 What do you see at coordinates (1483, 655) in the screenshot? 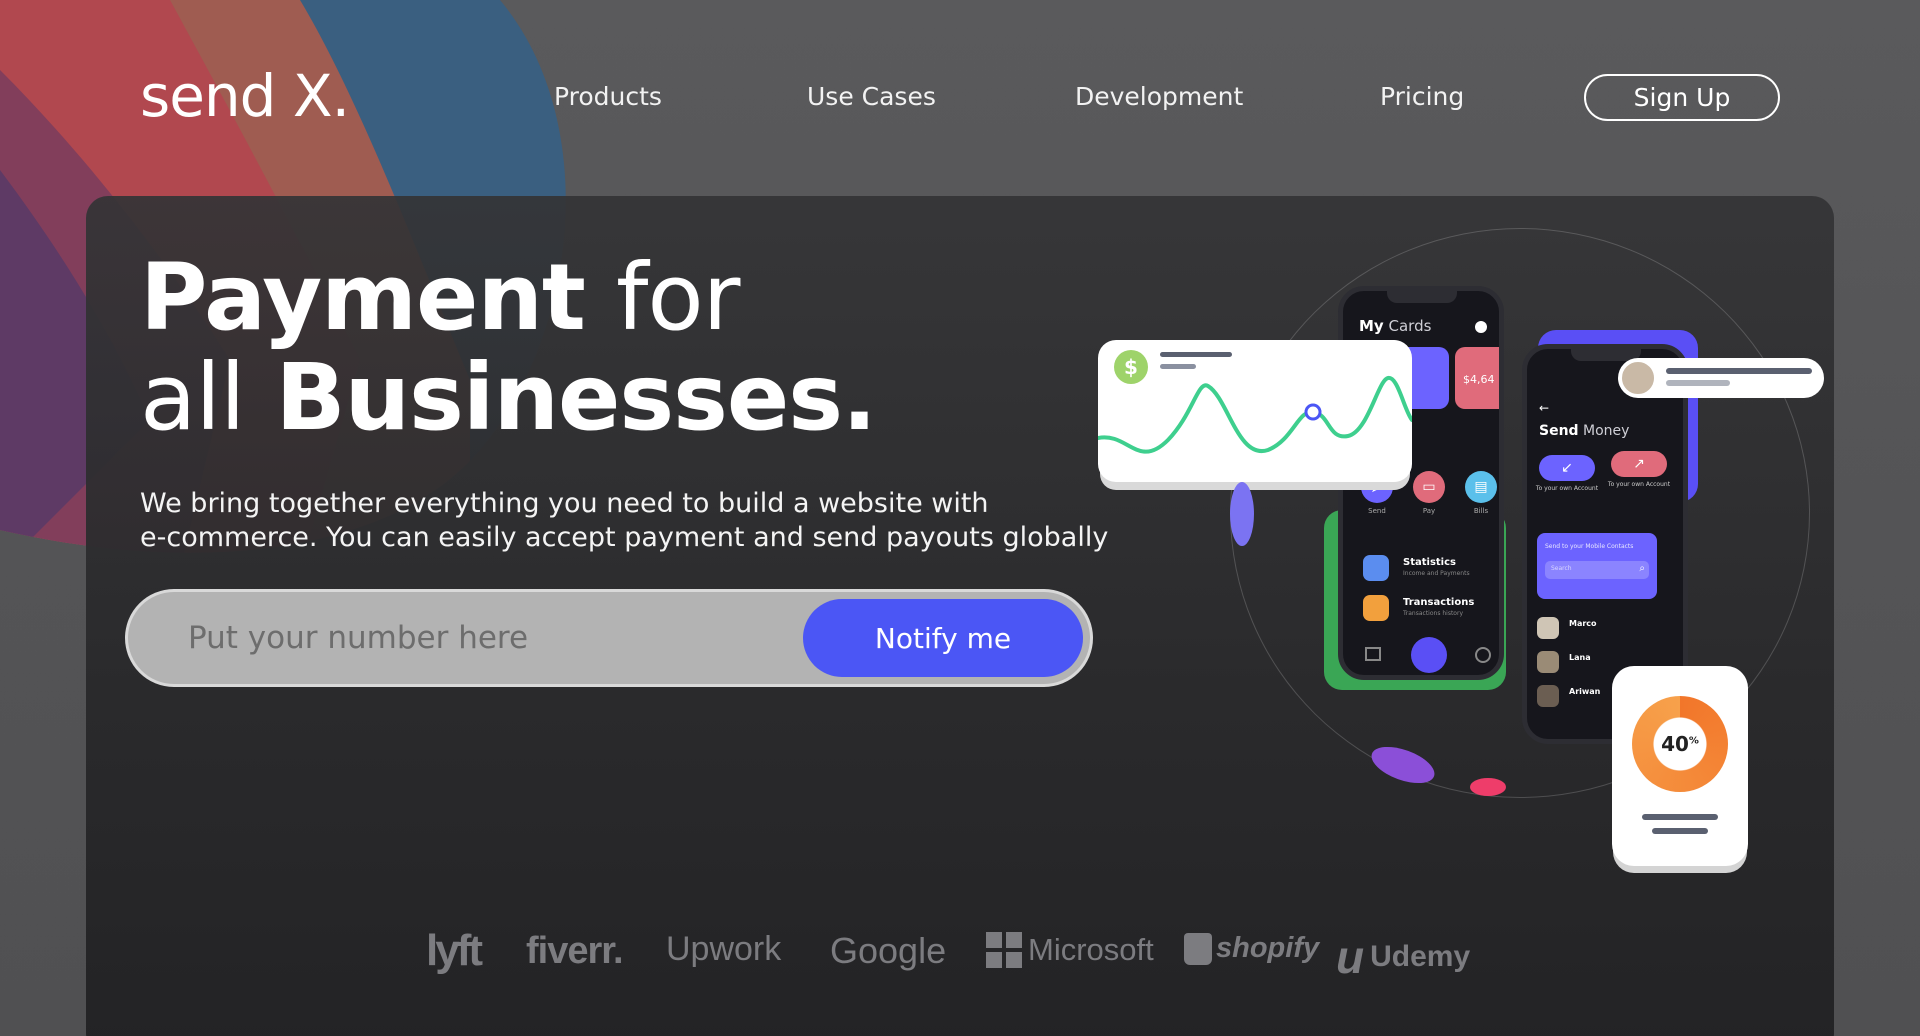
I see `settings-icon` at bounding box center [1483, 655].